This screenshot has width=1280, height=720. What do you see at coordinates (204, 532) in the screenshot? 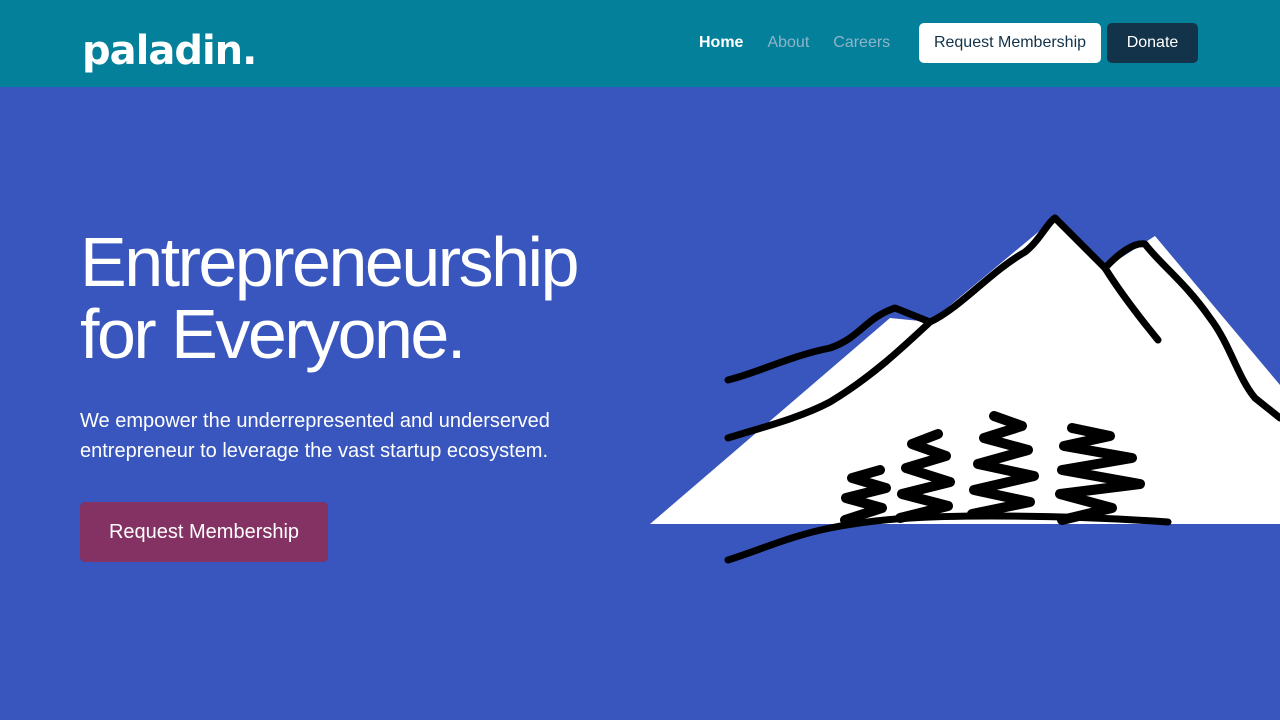
I see `request-membership-hero-button: Request Membership` at bounding box center [204, 532].